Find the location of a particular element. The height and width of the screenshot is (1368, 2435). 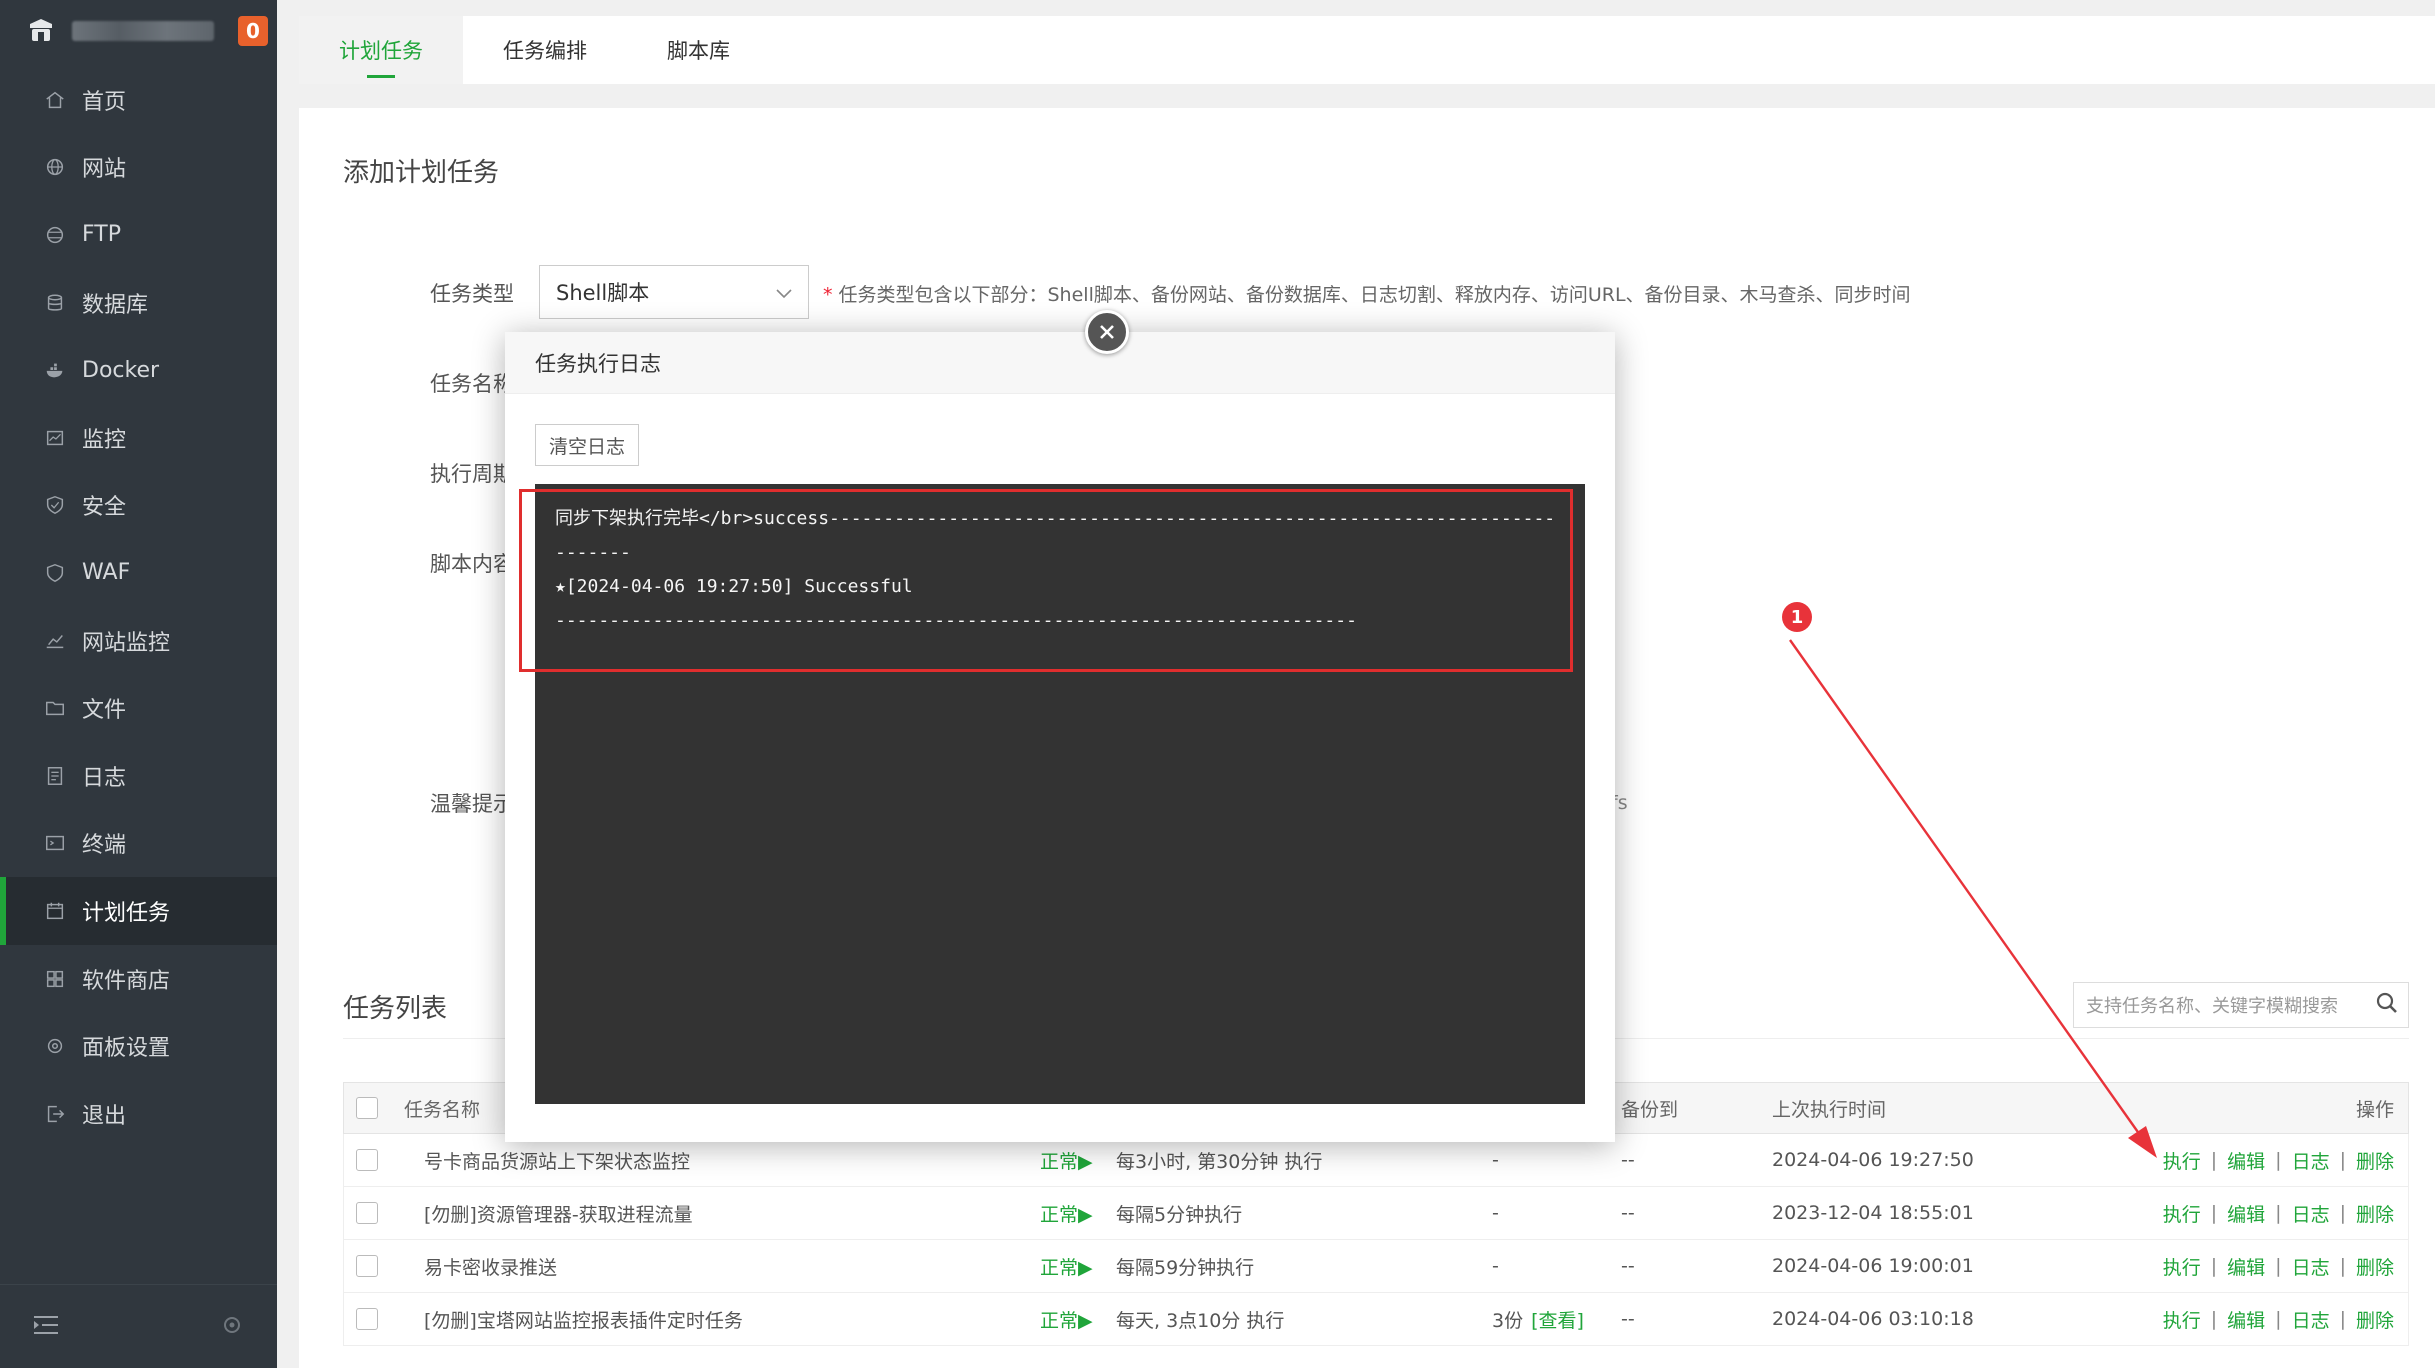

clear-log-button: 清空日志 is located at coordinates (587, 445).